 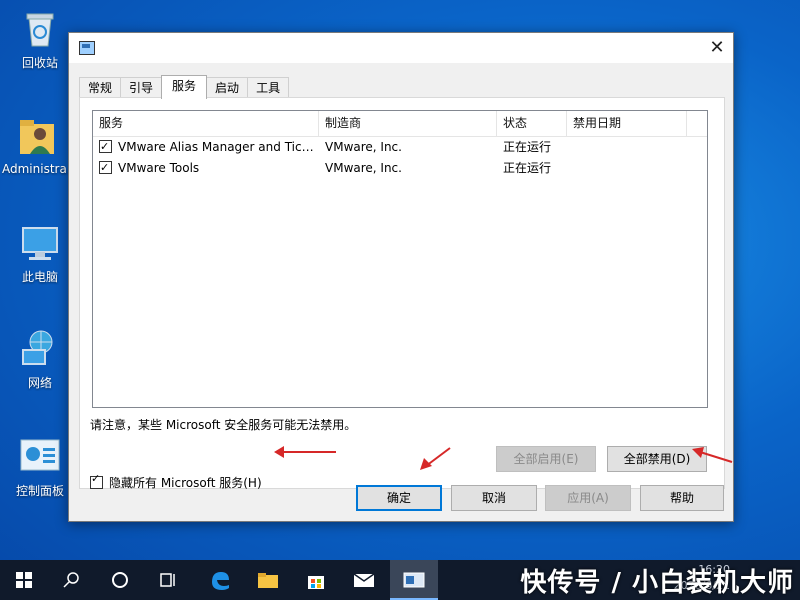 I want to click on task-view-icon, so click(x=167, y=580).